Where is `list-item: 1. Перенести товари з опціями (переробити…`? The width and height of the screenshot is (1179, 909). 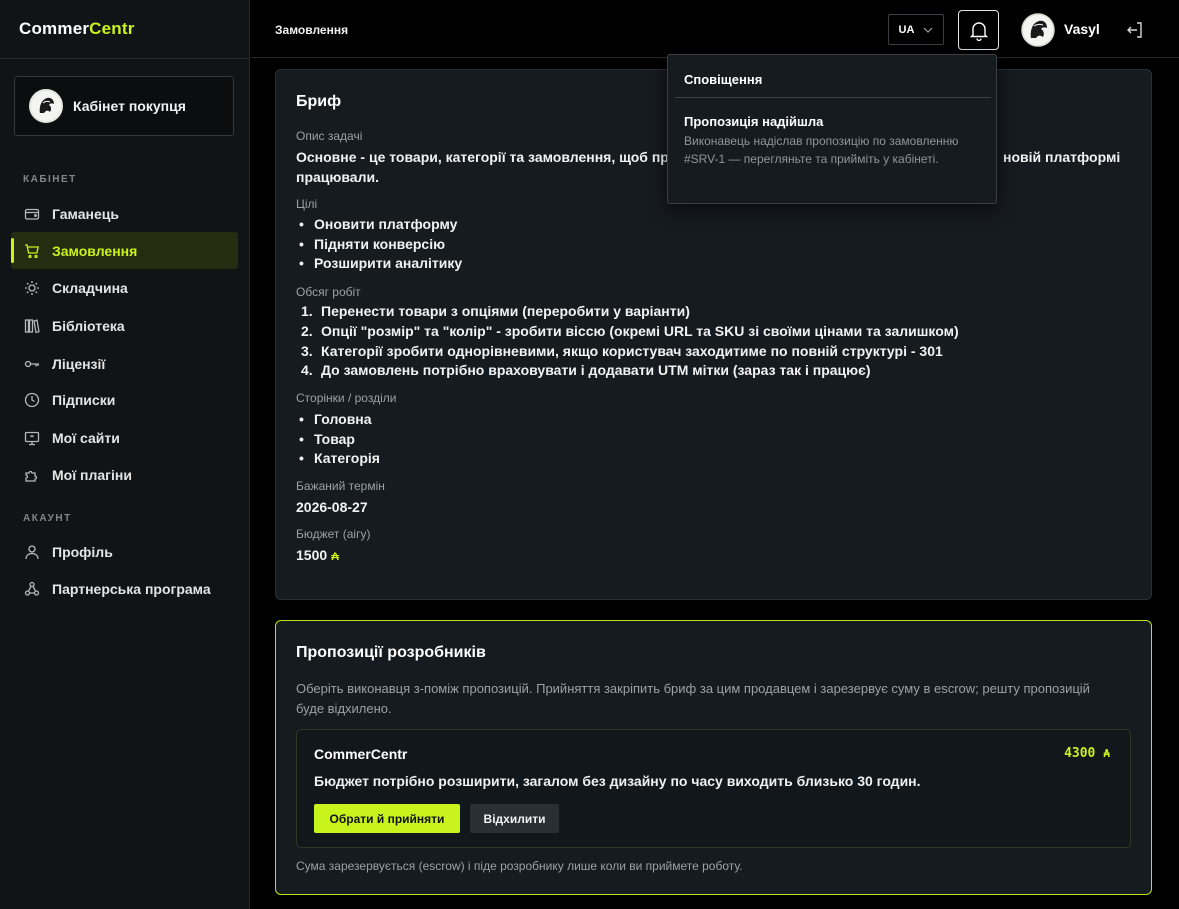
list-item: 1. Перенести товари з опціями (переробити… is located at coordinates (495, 311).